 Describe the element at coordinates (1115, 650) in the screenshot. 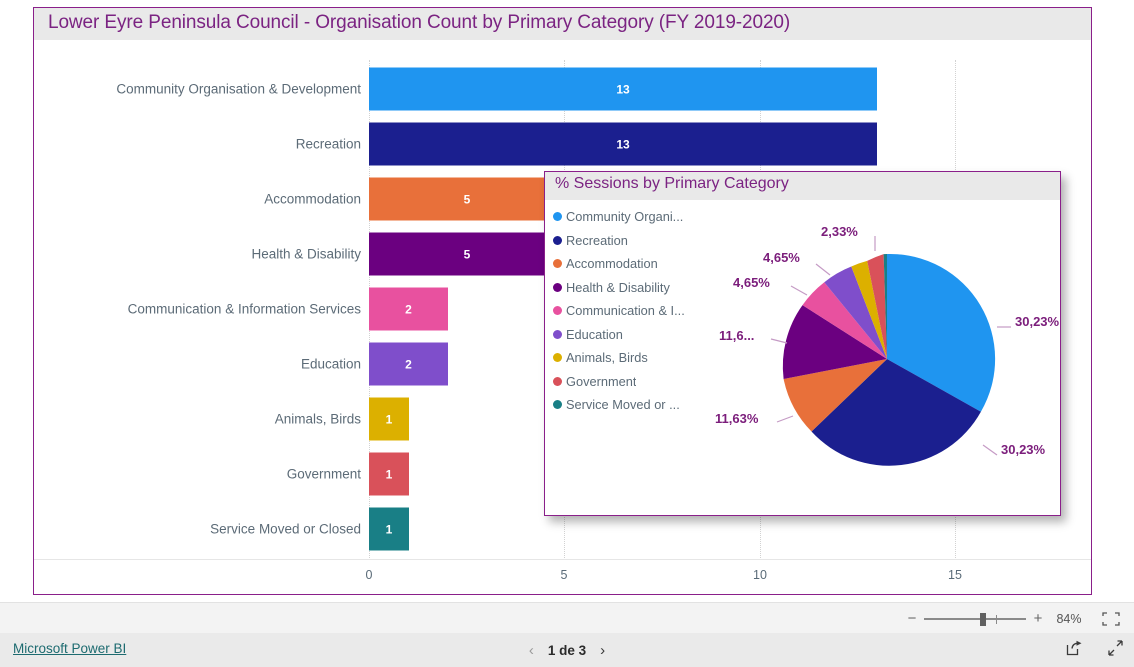

I see `fullscreen-icon` at that location.